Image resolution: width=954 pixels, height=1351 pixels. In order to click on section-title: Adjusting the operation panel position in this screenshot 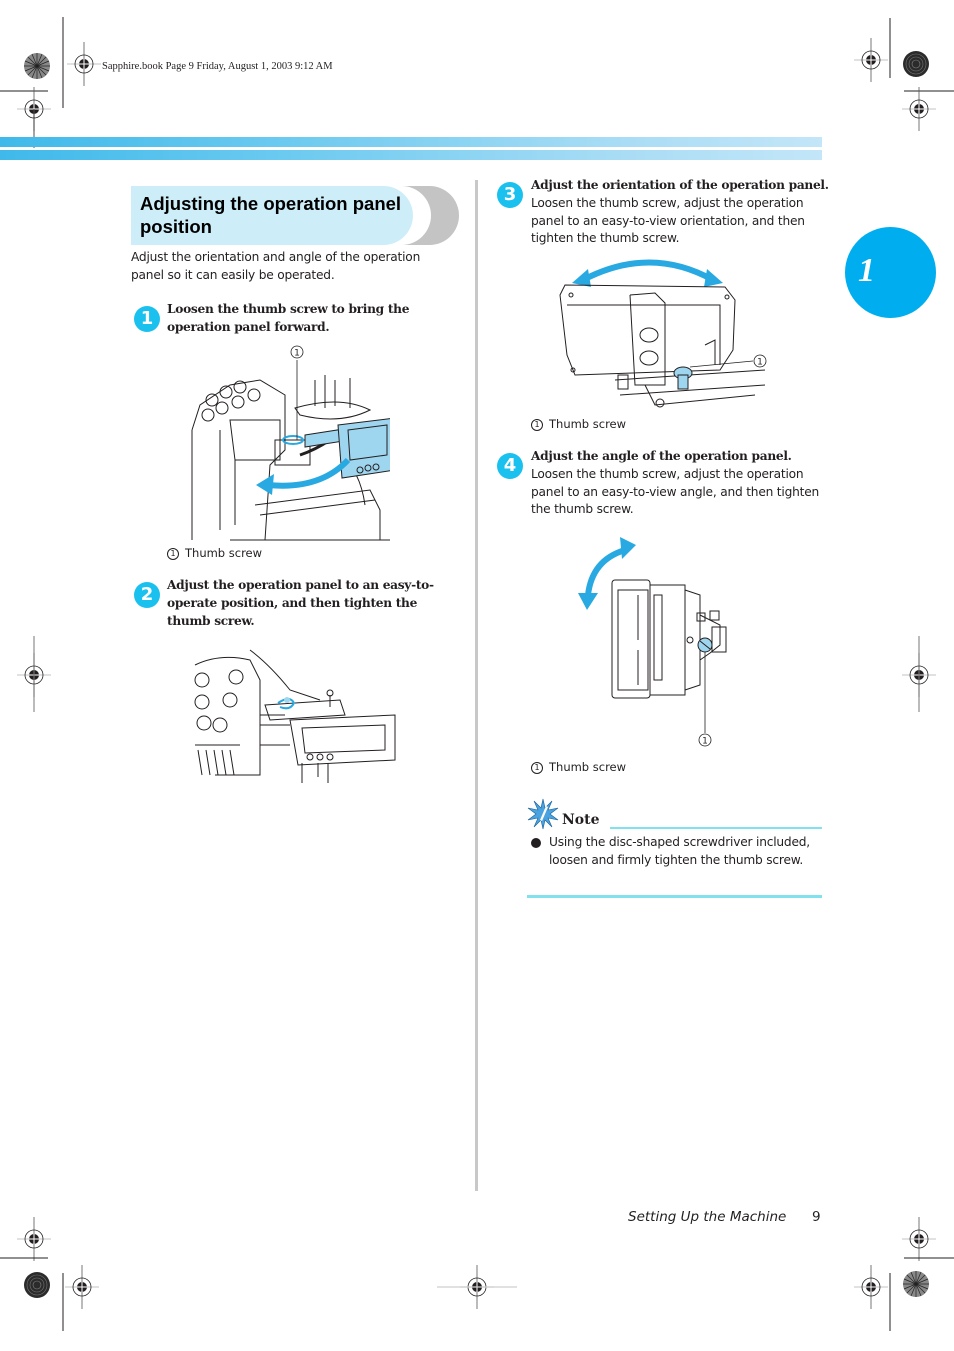, I will do `click(271, 215)`.